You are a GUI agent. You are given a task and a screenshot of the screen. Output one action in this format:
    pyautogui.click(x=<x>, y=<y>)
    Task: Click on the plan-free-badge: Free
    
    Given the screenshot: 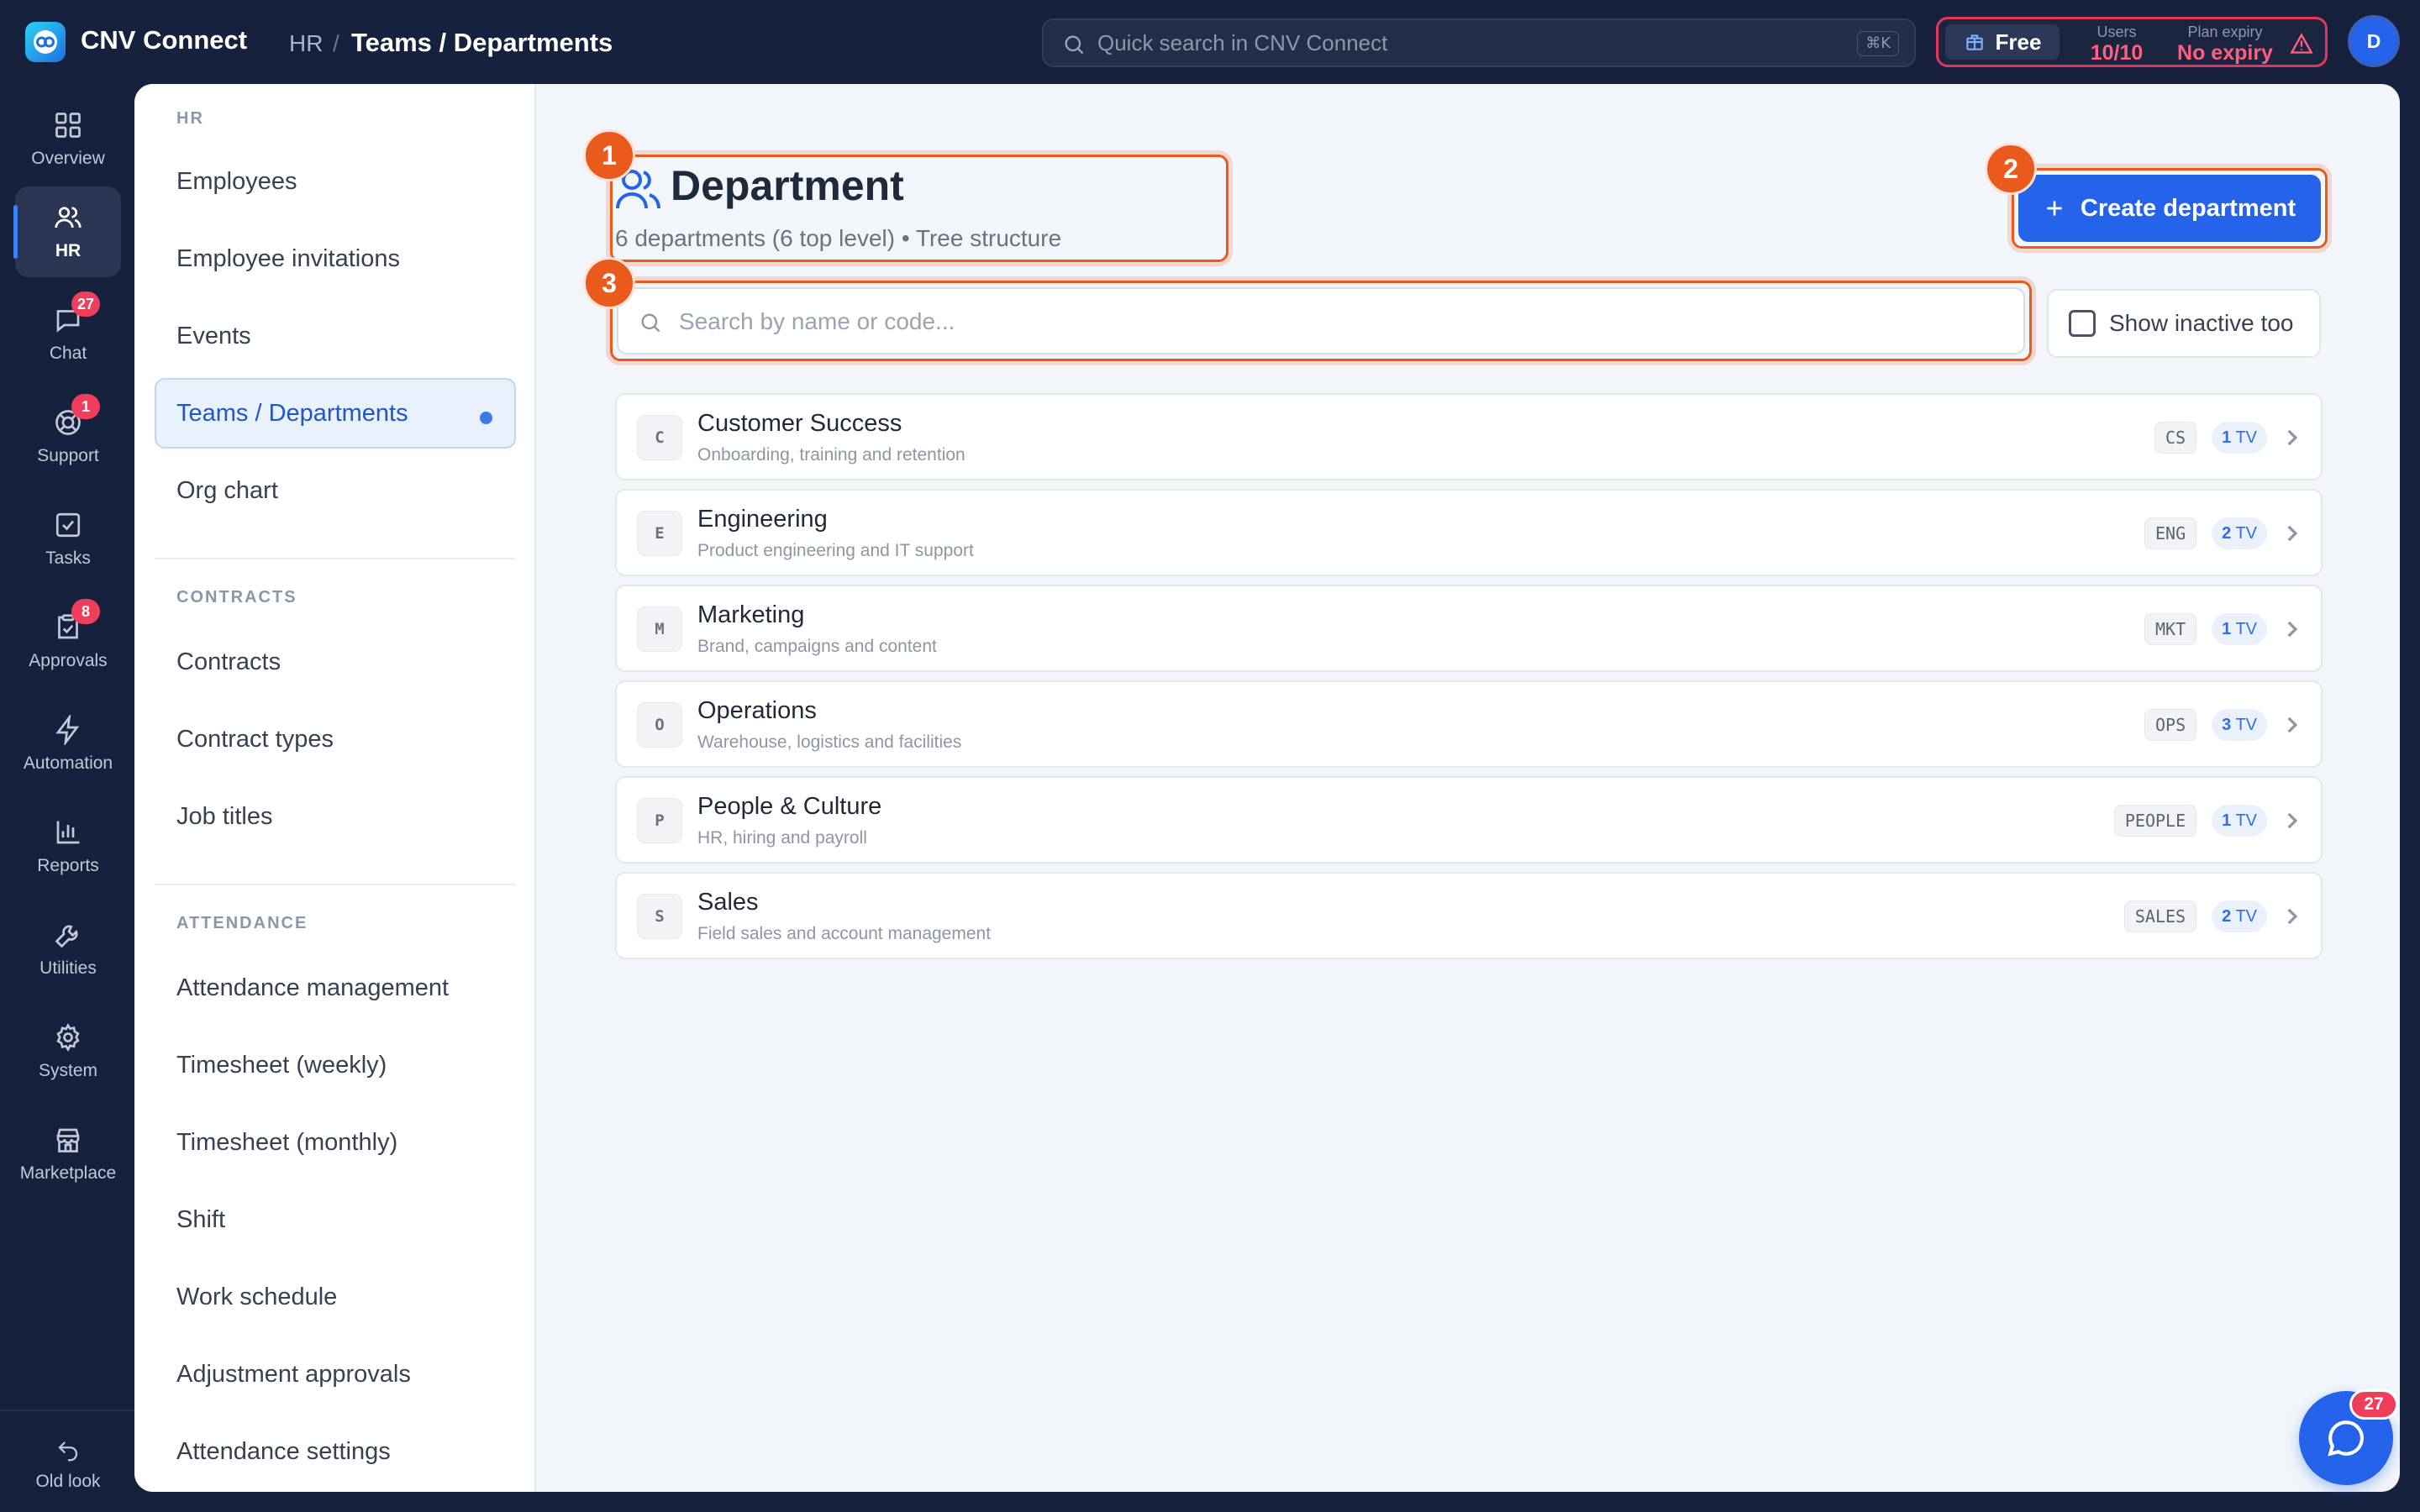 What is the action you would take?
    pyautogui.click(x=2002, y=42)
    